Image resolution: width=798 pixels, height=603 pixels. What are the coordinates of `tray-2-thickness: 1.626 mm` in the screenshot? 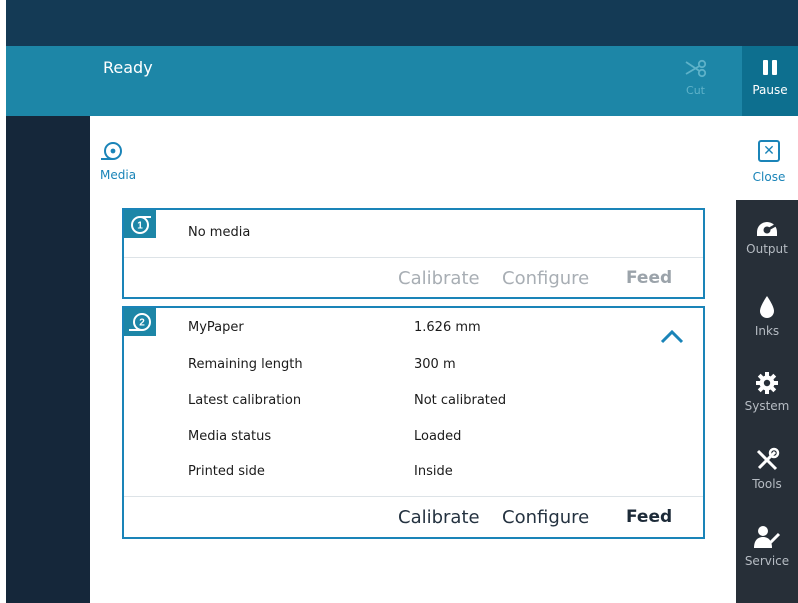 It's located at (447, 327).